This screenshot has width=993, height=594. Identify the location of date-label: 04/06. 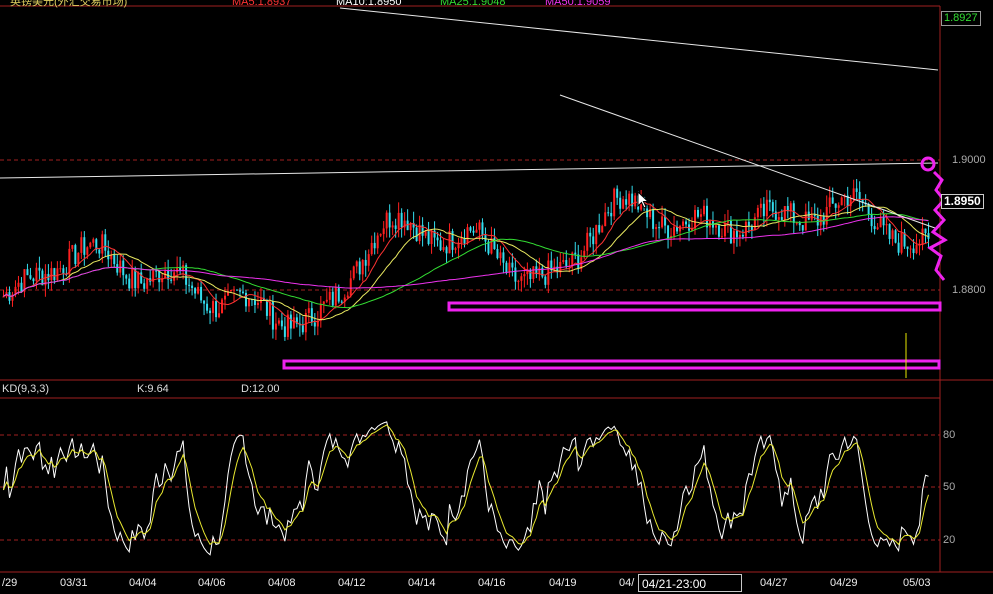
(212, 583).